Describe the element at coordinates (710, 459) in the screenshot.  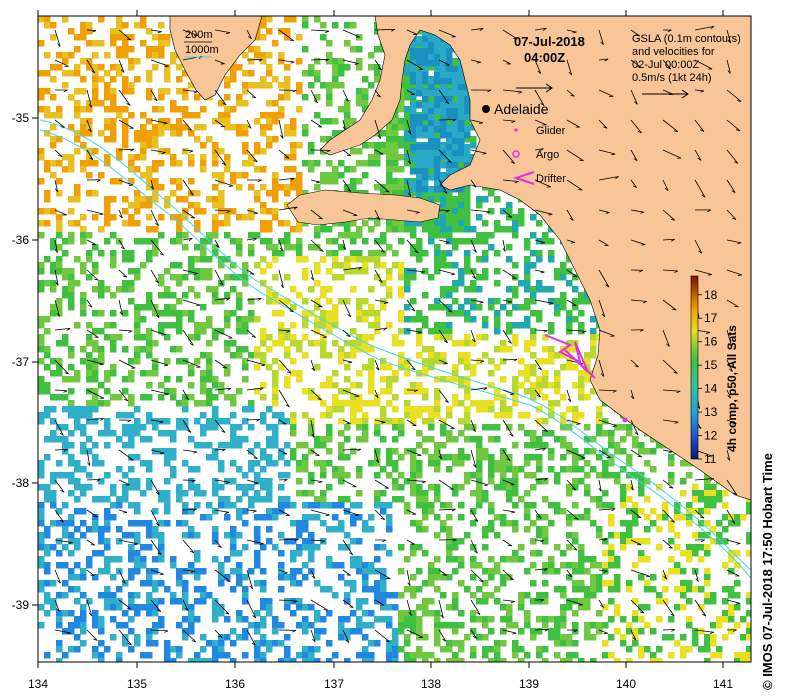
I see `colorbar-tick-label: 11` at that location.